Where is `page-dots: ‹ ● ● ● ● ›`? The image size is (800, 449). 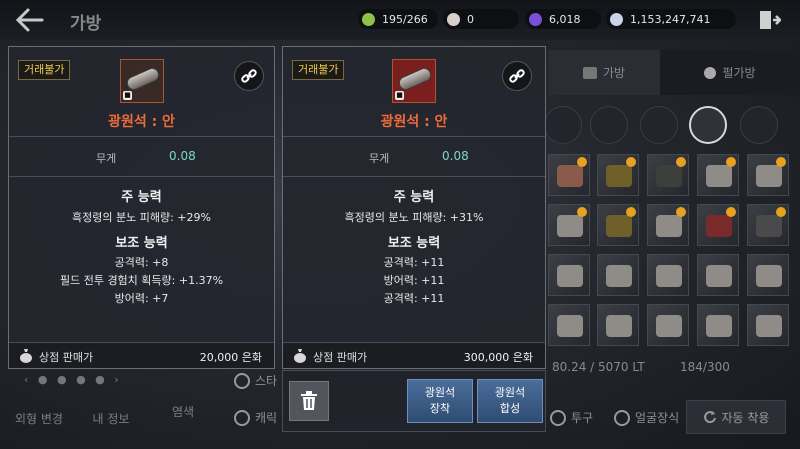 page-dots: ‹ ● ● ● ● › is located at coordinates (73, 379).